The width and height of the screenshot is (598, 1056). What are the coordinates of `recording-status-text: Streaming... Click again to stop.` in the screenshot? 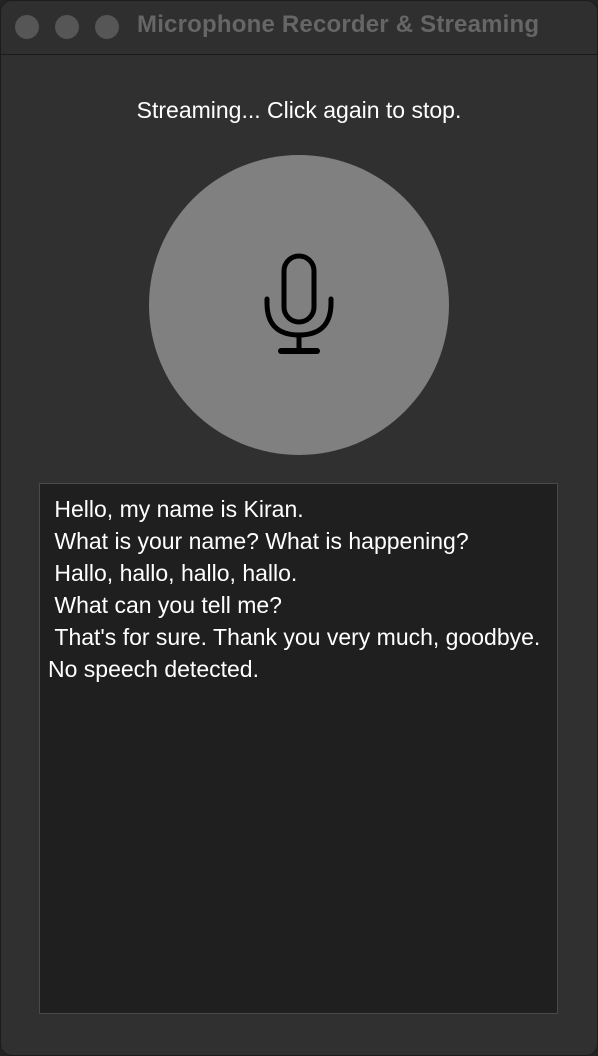 It's located at (299, 110).